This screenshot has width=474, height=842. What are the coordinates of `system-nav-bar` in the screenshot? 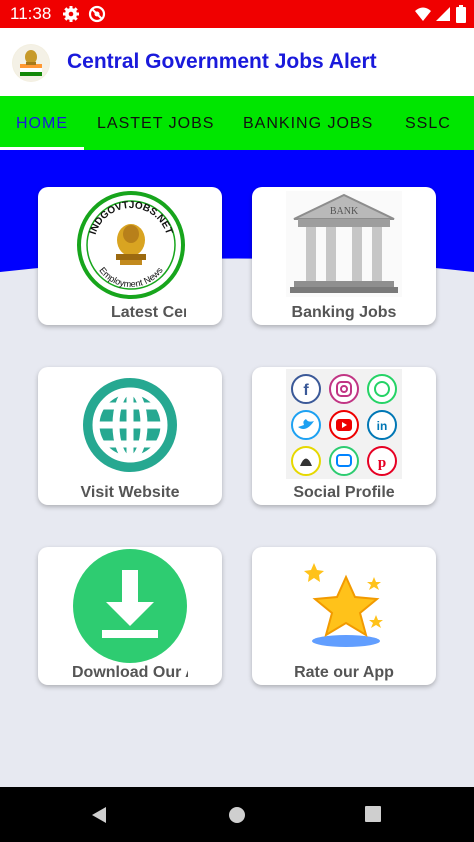 It's located at (237, 814).